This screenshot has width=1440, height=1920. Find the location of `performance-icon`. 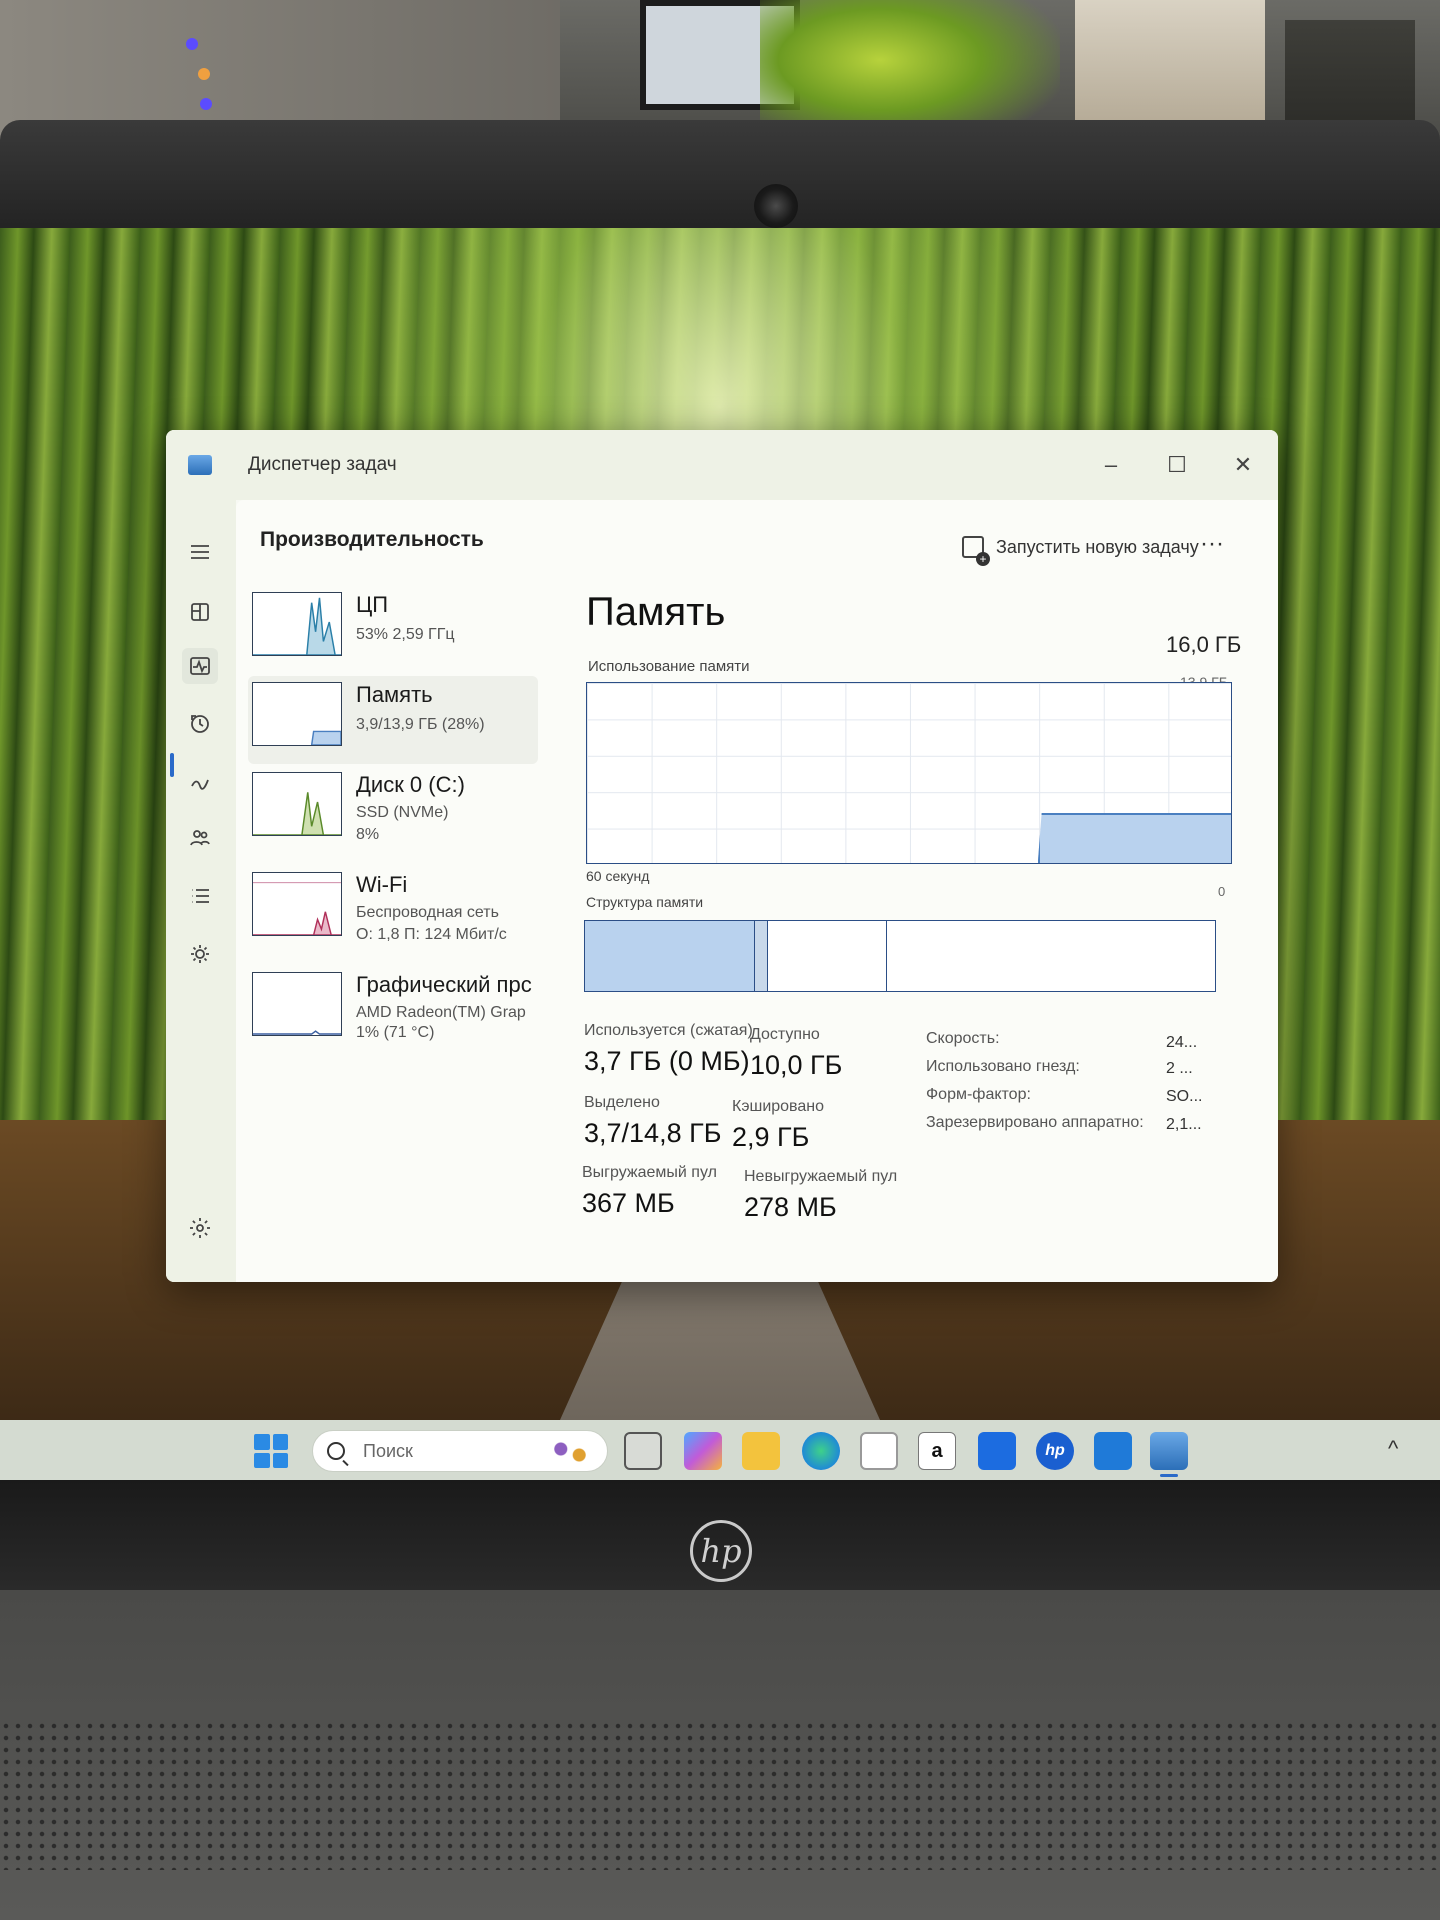

performance-icon is located at coordinates (200, 666).